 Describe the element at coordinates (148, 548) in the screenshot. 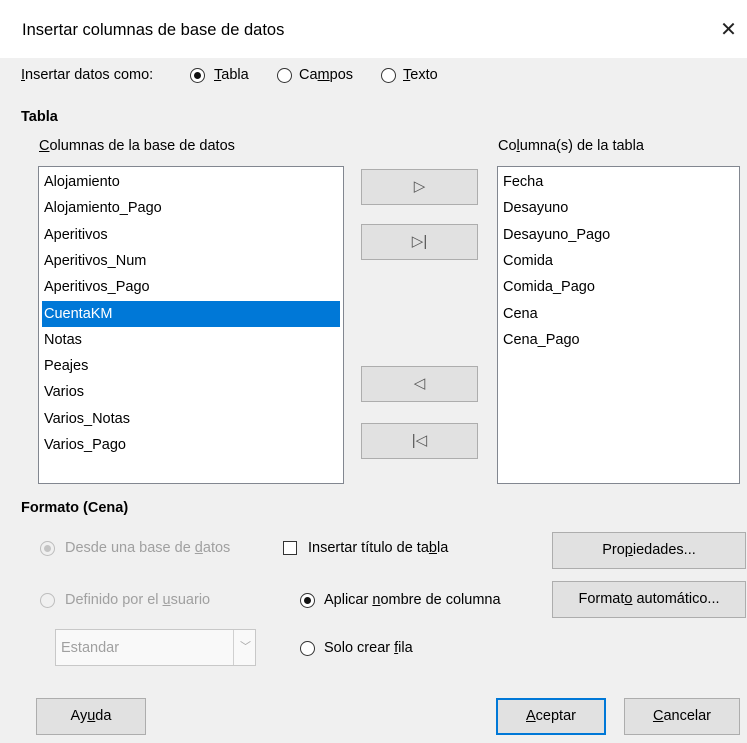

I see `from-db-label: Desde una base de datos` at that location.